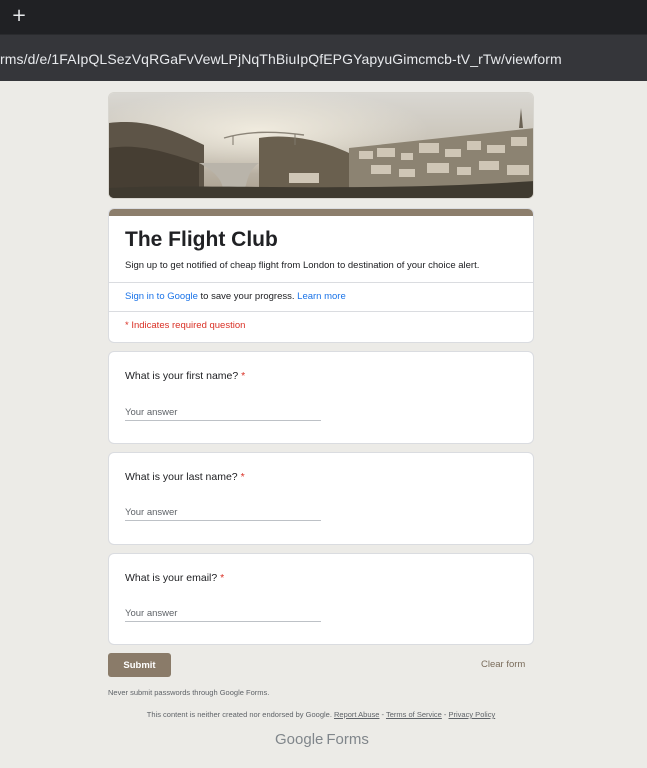  What do you see at coordinates (299, 739) in the screenshot?
I see `logo-google-text: Google` at bounding box center [299, 739].